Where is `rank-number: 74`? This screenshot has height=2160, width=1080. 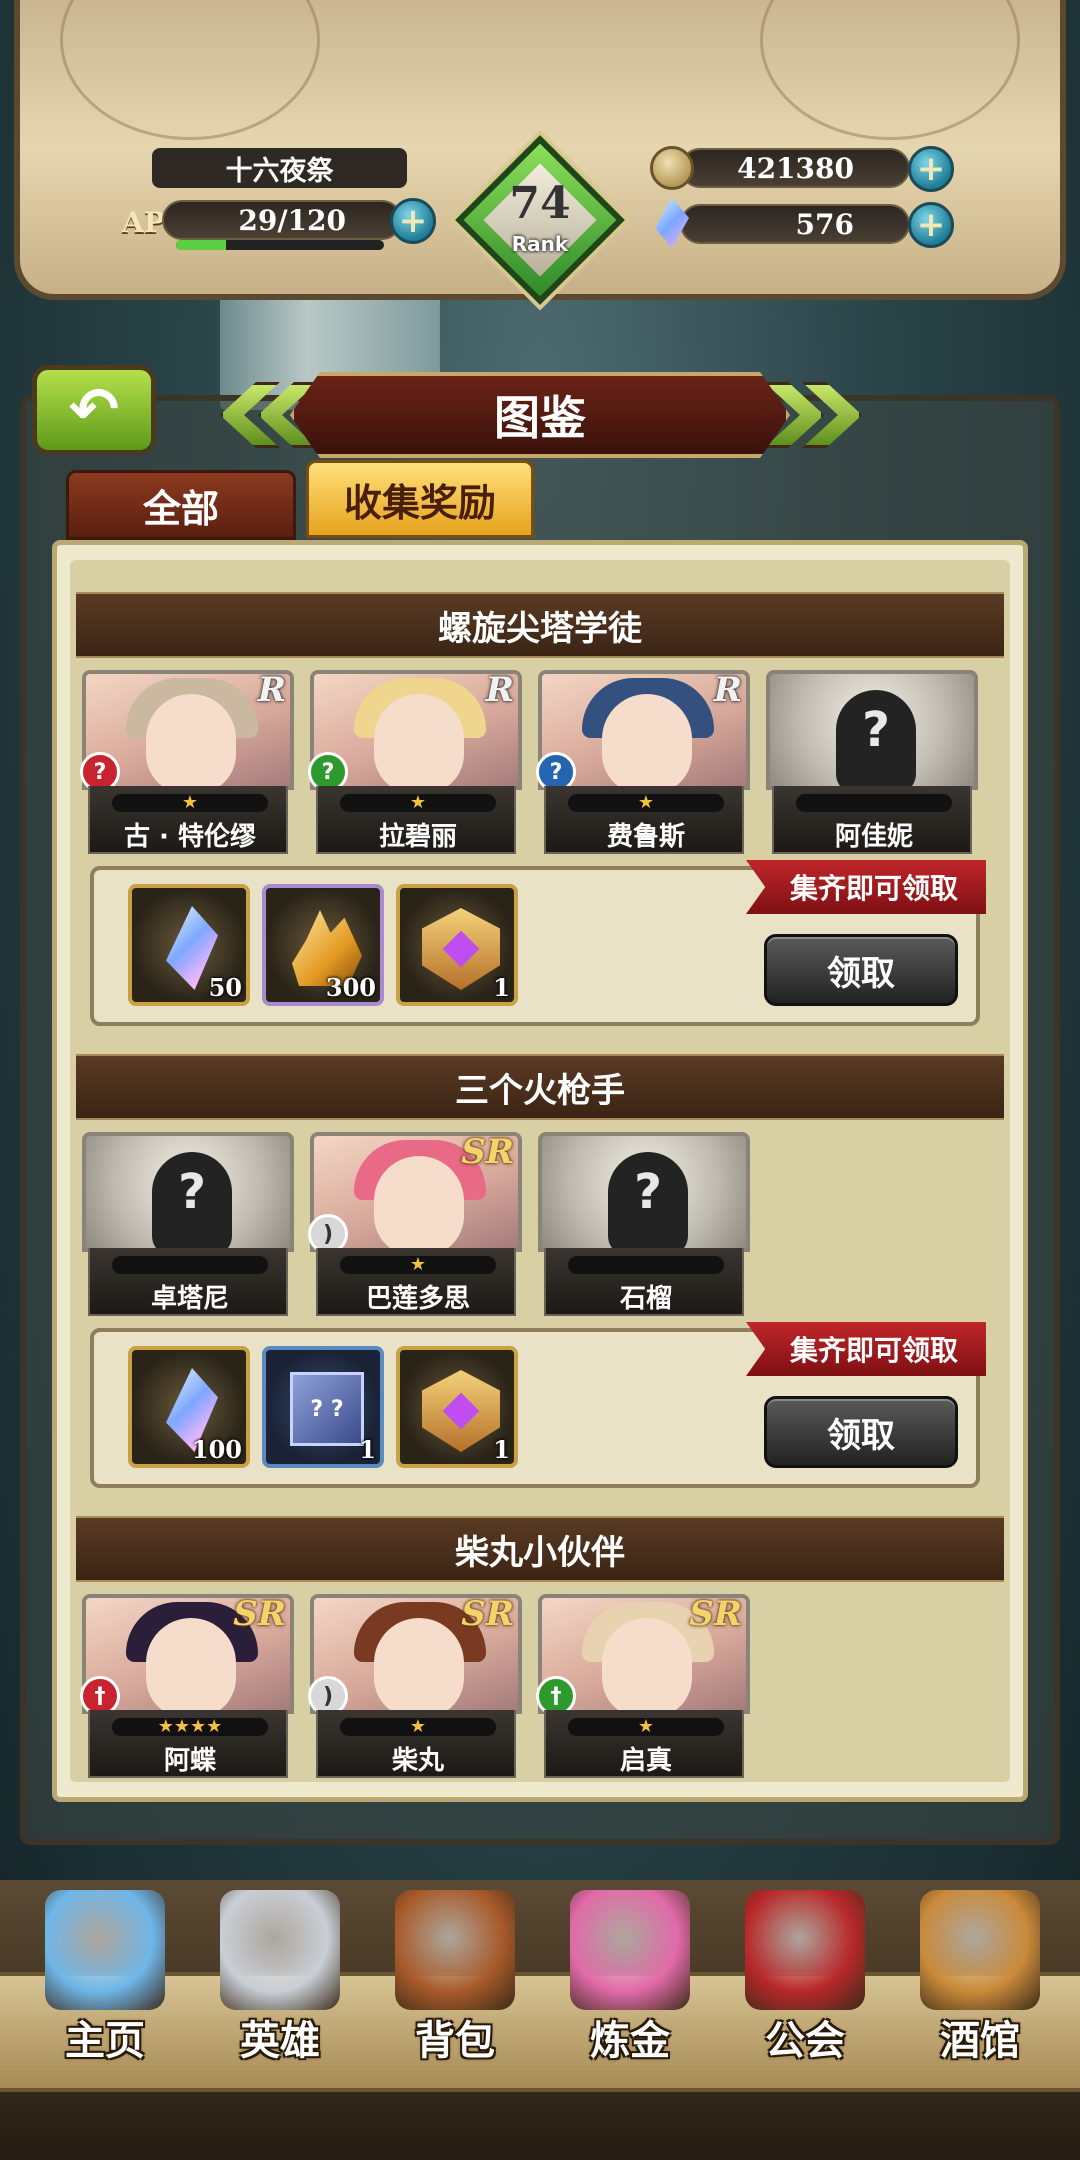
rank-number: 74 is located at coordinates (540, 203).